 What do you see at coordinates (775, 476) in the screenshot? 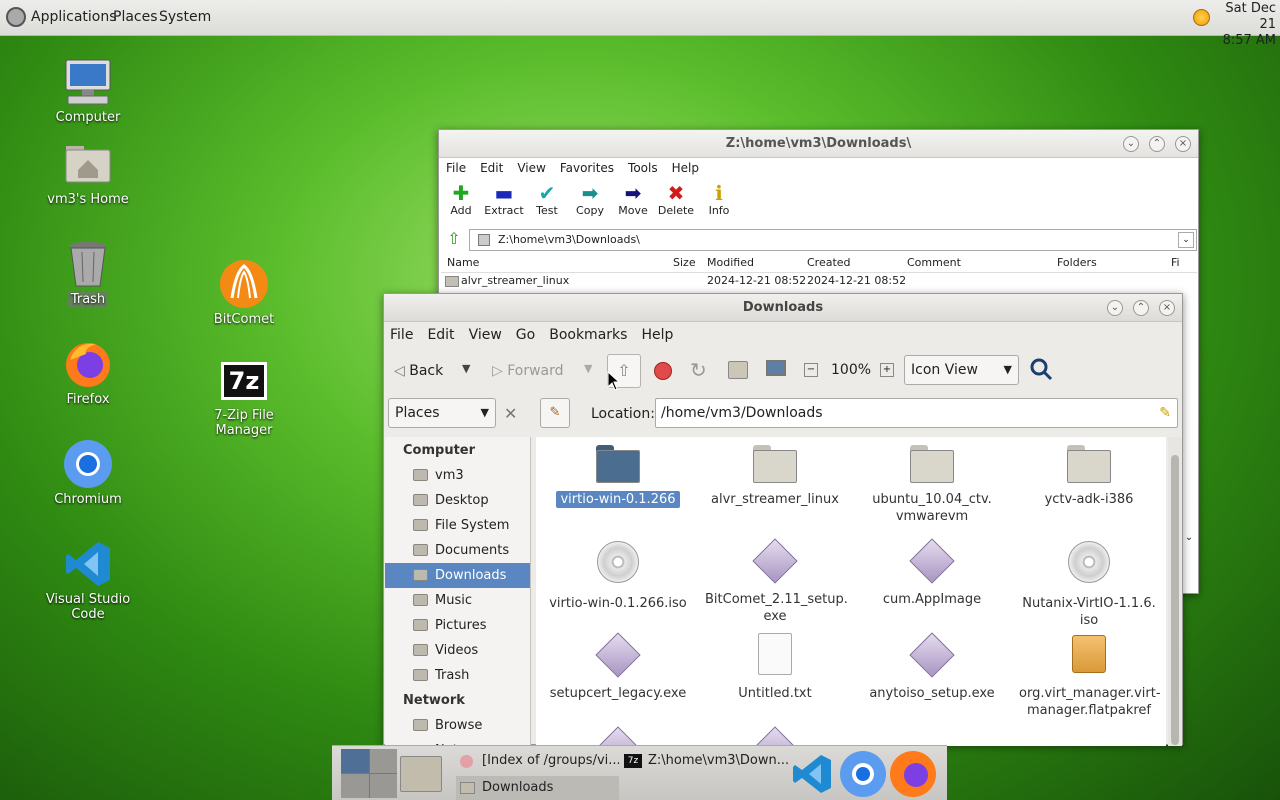
I see `file-item: alvr_streamer_linux` at bounding box center [775, 476].